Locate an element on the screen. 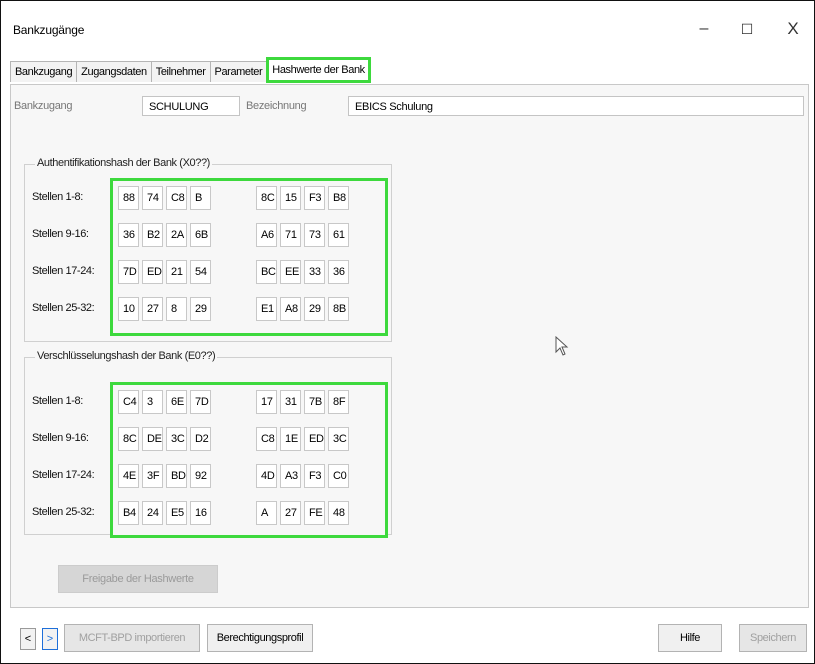  hash-cell: 4D is located at coordinates (266, 476).